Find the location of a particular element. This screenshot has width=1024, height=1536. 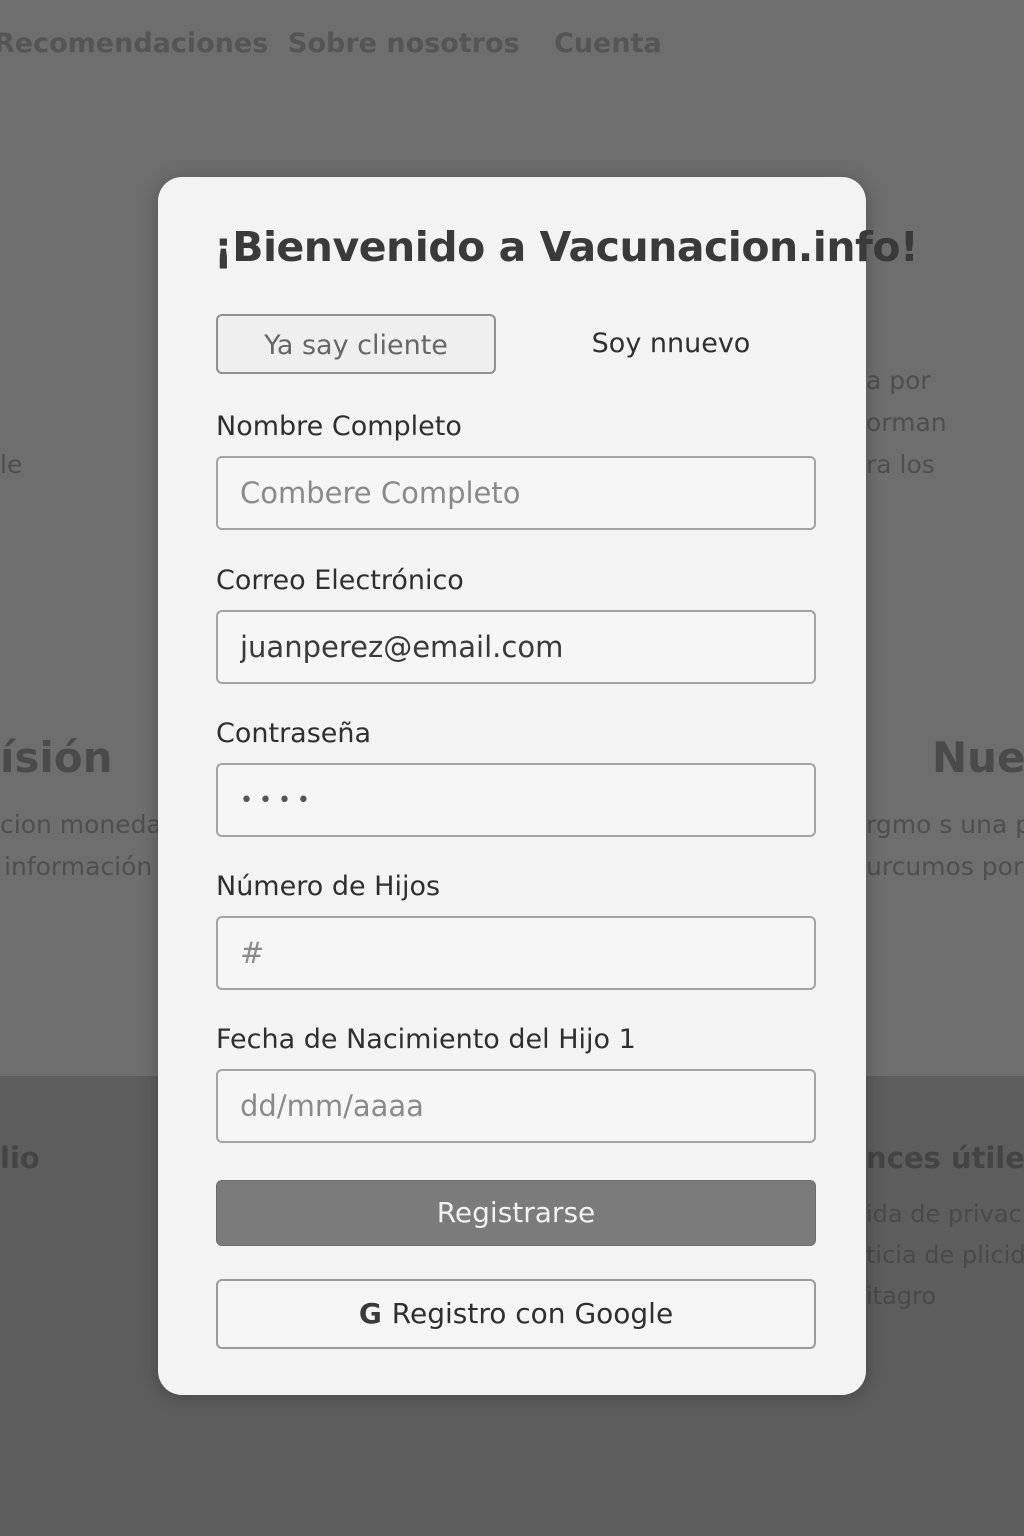

background-text: le is located at coordinates (11, 464).